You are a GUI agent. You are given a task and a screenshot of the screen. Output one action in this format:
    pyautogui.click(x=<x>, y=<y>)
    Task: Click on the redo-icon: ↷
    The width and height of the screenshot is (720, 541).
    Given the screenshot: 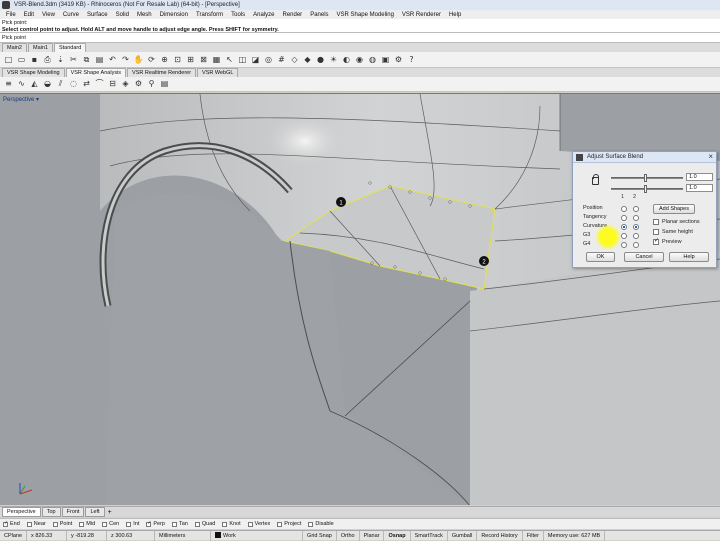 What is the action you would take?
    pyautogui.click(x=125, y=59)
    